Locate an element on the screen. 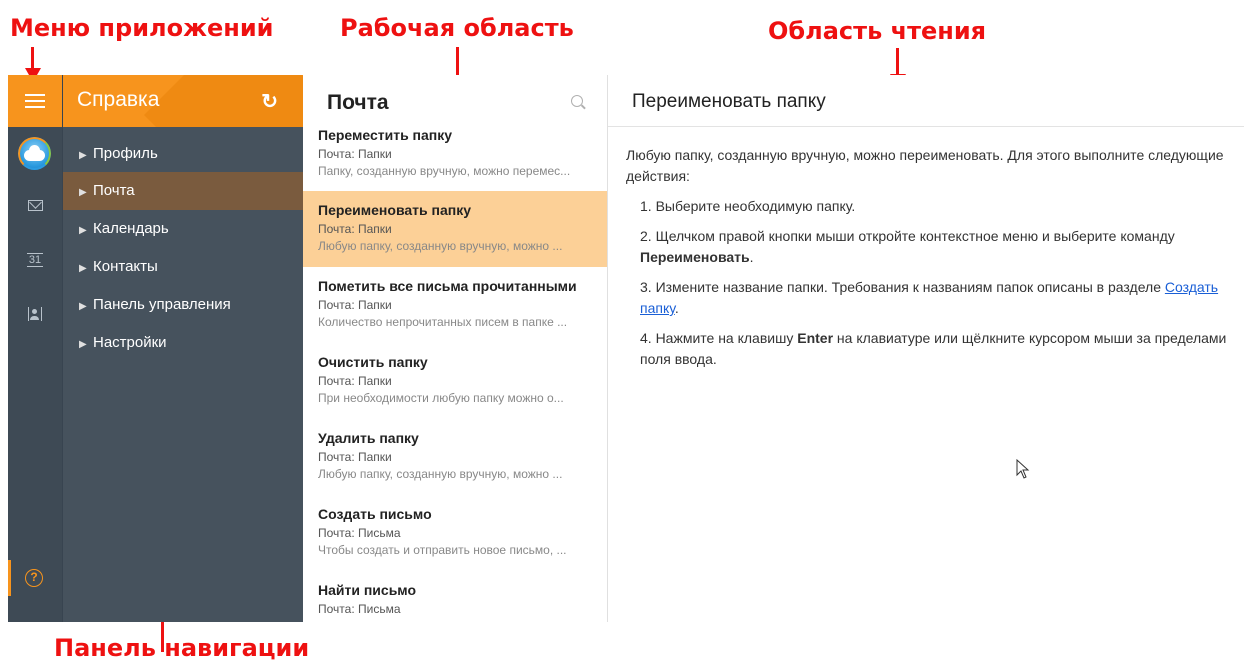 The image size is (1244, 672). search-icon is located at coordinates (577, 101).